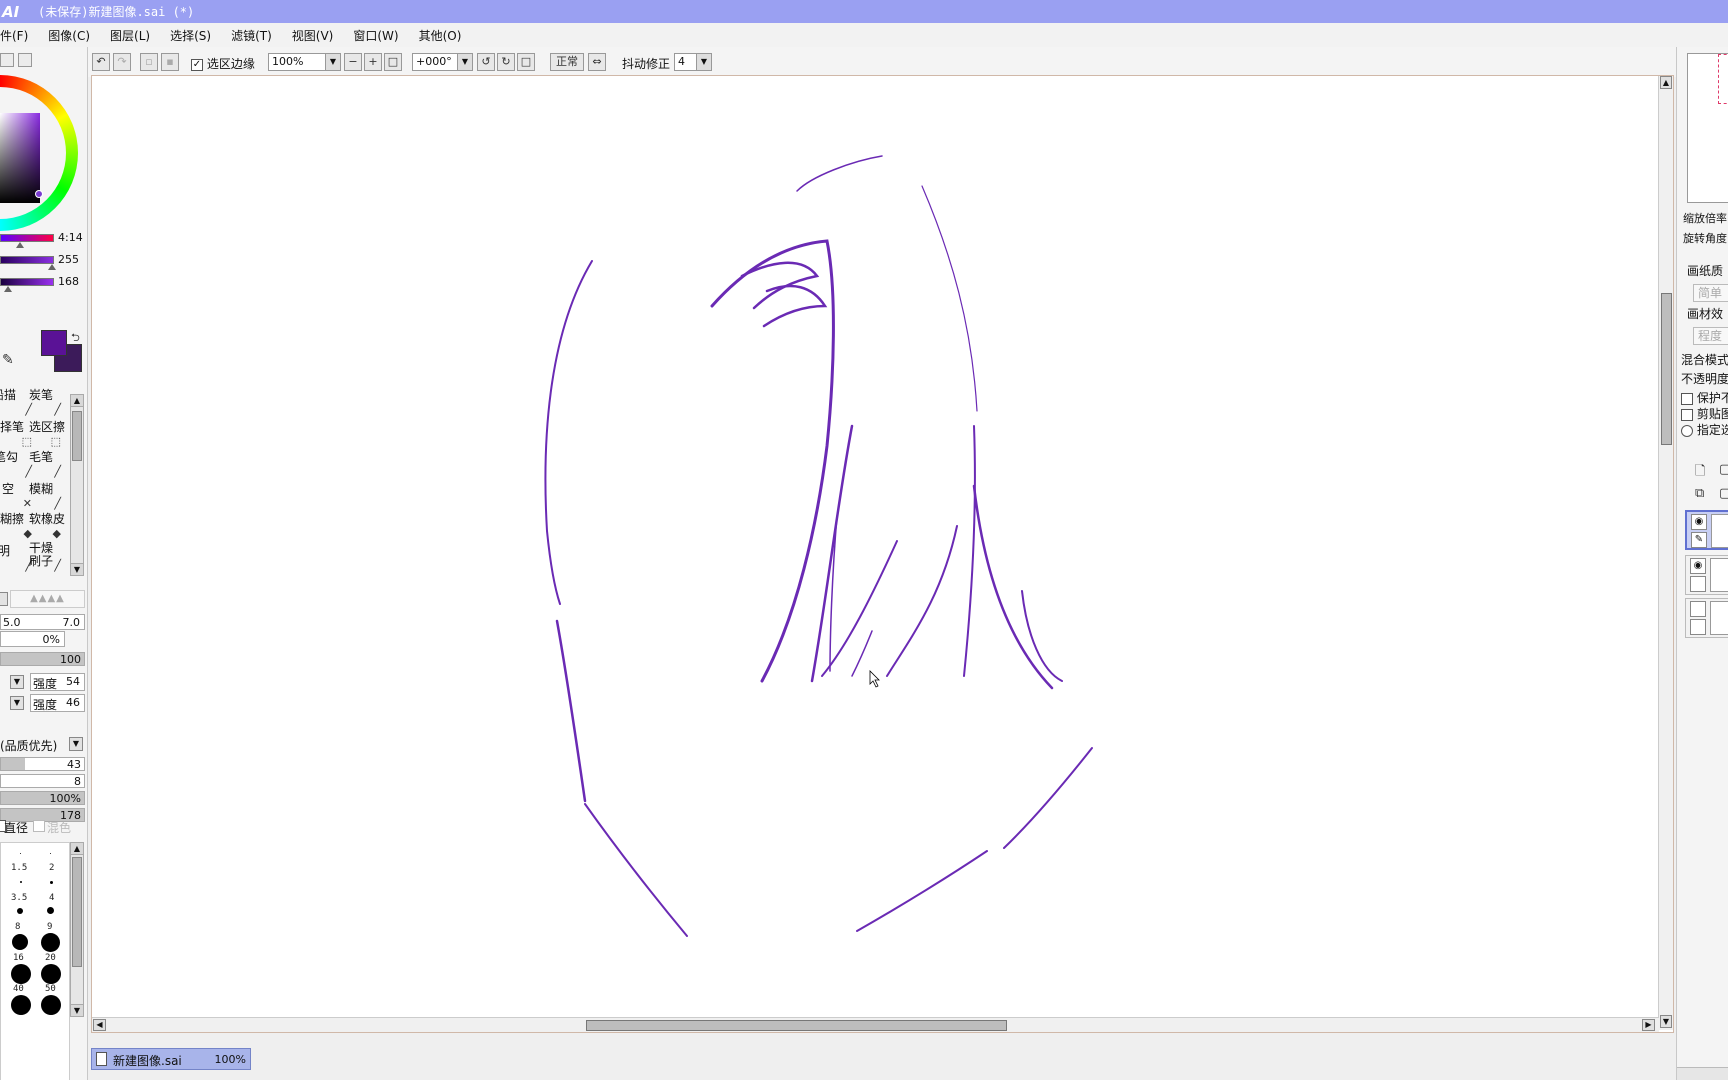 This screenshot has height=1080, width=1728. I want to click on max-density-bar: 100%, so click(42, 798).